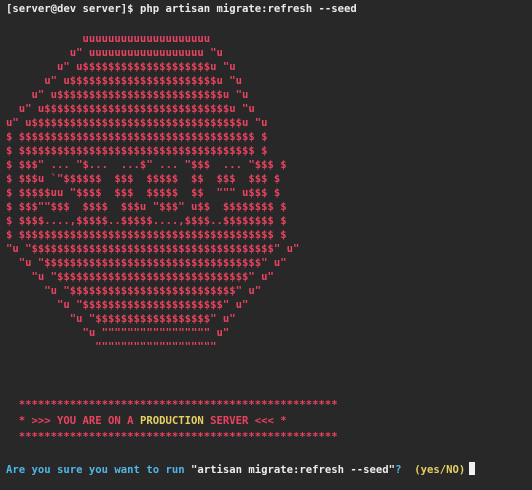  I want to click on prompt-text: [server@dev server]$, so click(70, 9).